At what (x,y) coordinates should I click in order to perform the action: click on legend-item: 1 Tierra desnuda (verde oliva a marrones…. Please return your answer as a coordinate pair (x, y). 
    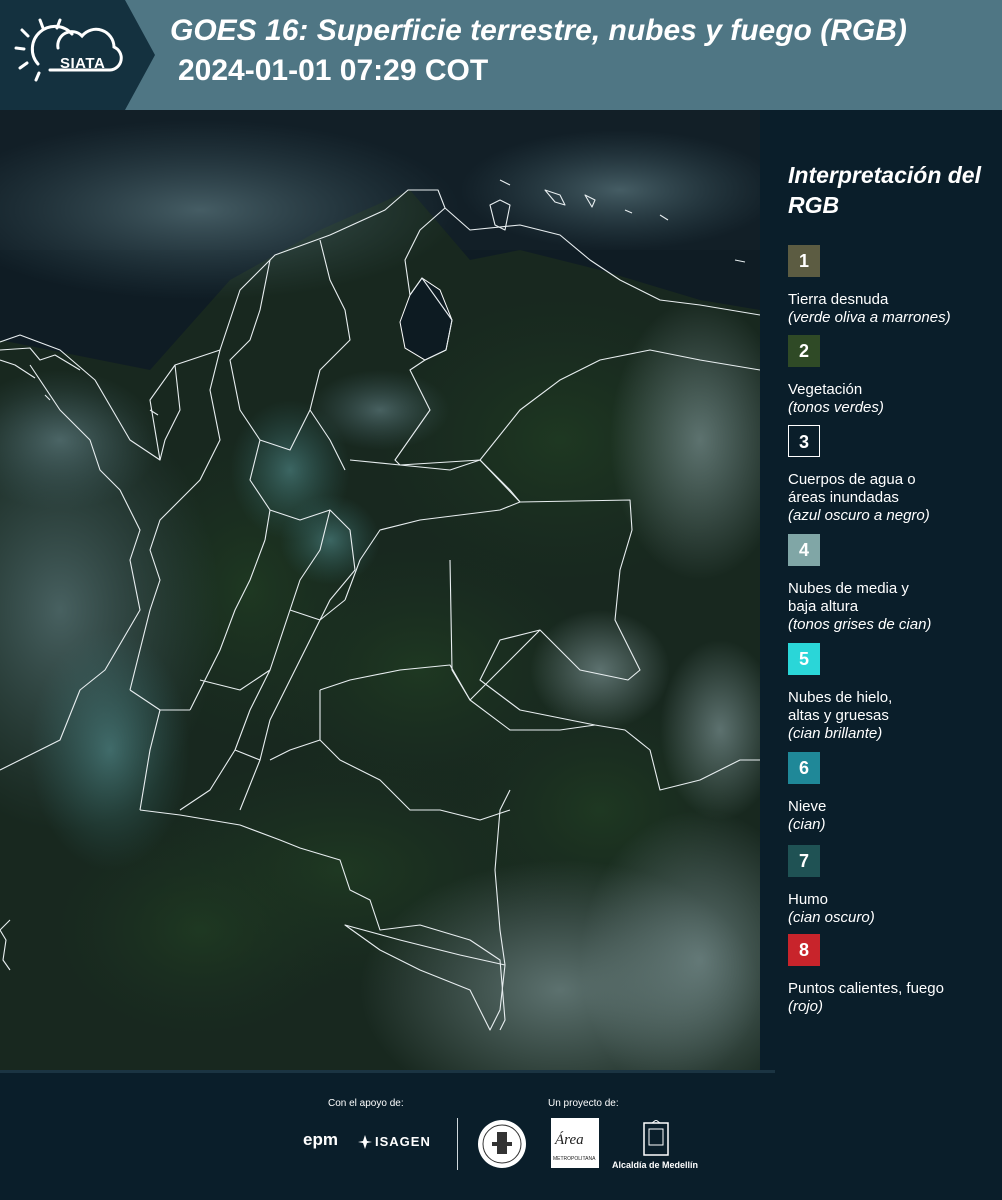
    Looking at the image, I should click on (893, 286).